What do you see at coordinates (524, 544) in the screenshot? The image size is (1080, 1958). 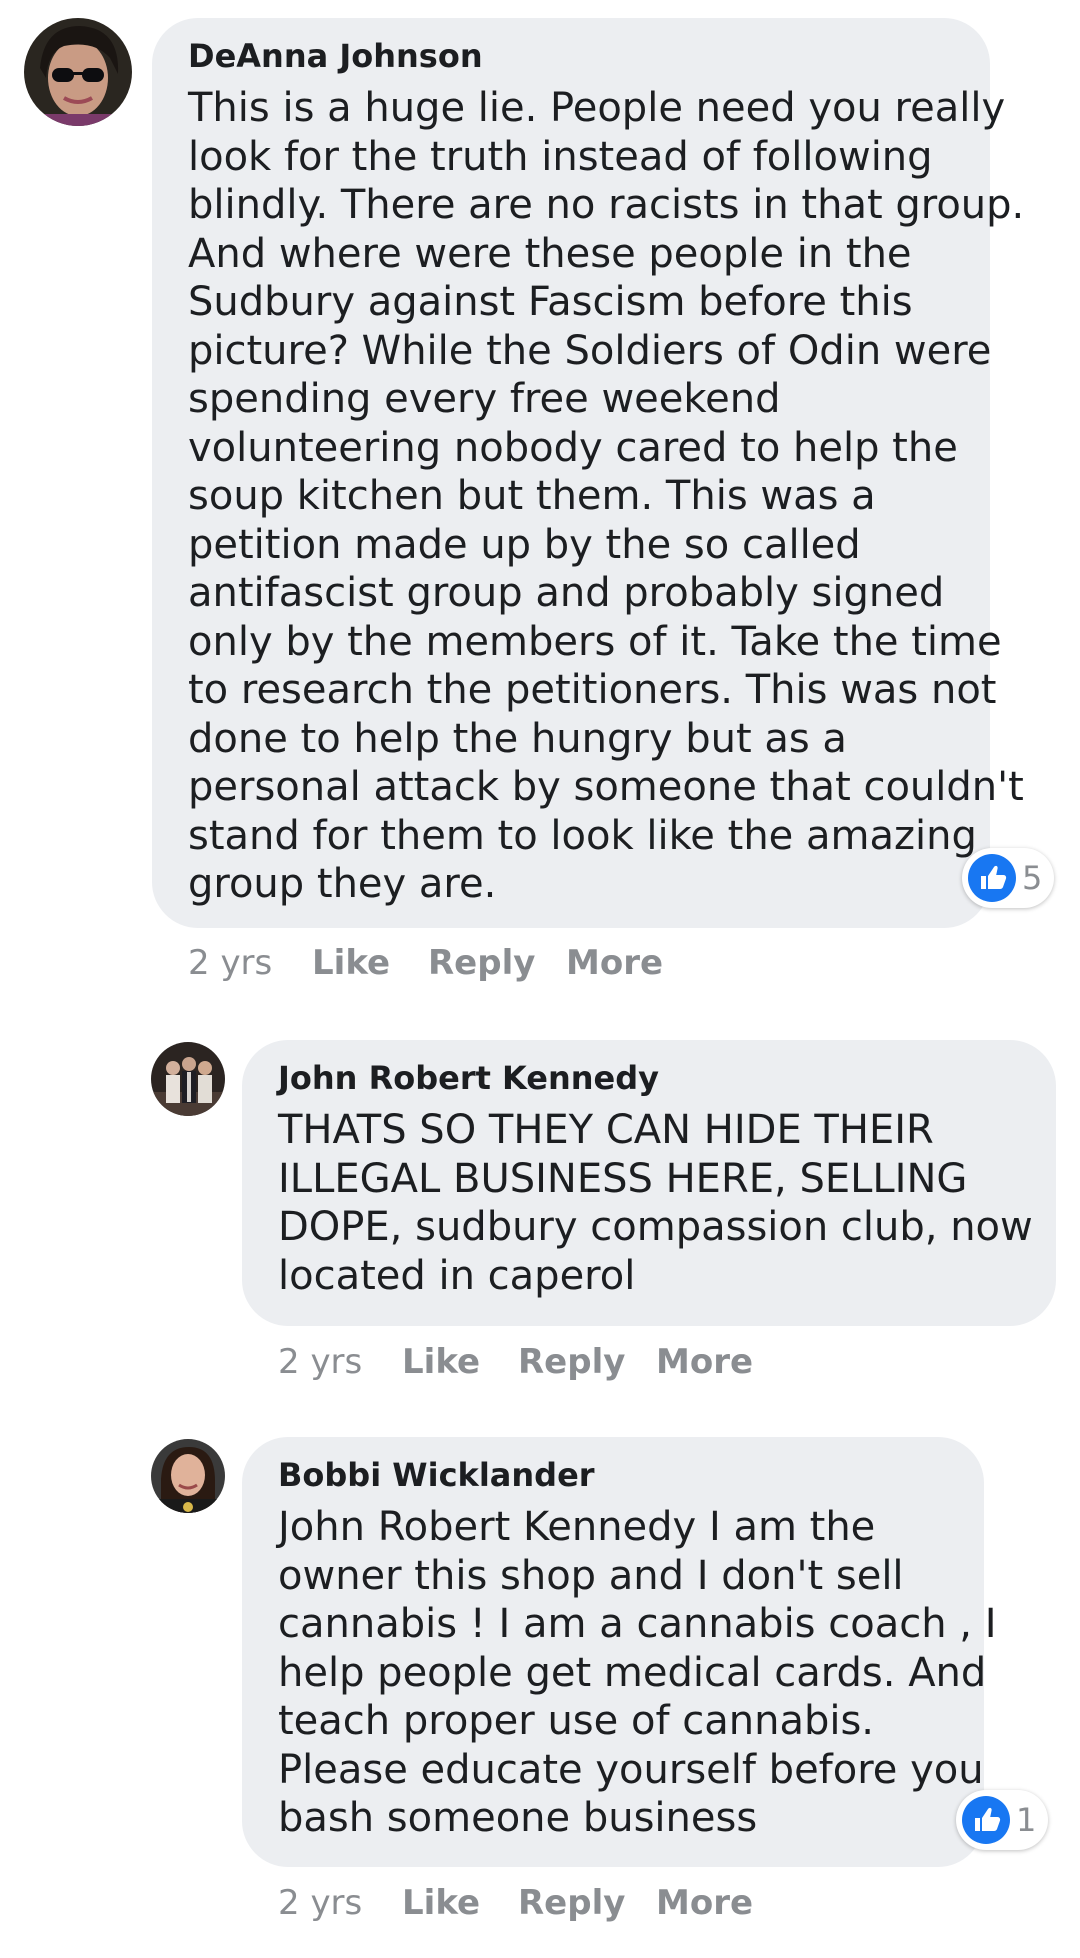 I see `comment-line: petition made up by the so called` at bounding box center [524, 544].